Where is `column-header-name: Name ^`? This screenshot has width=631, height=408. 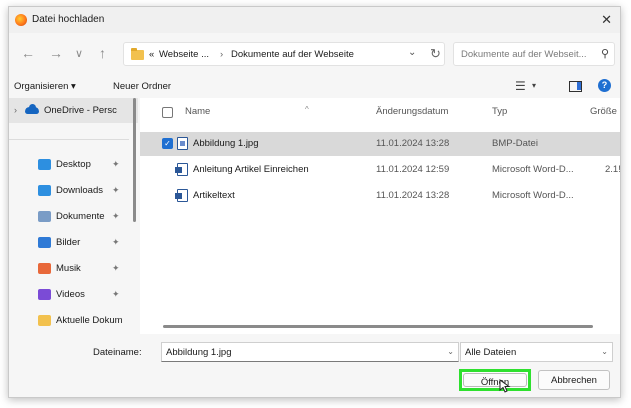
column-header-name: Name ^ is located at coordinates (247, 111).